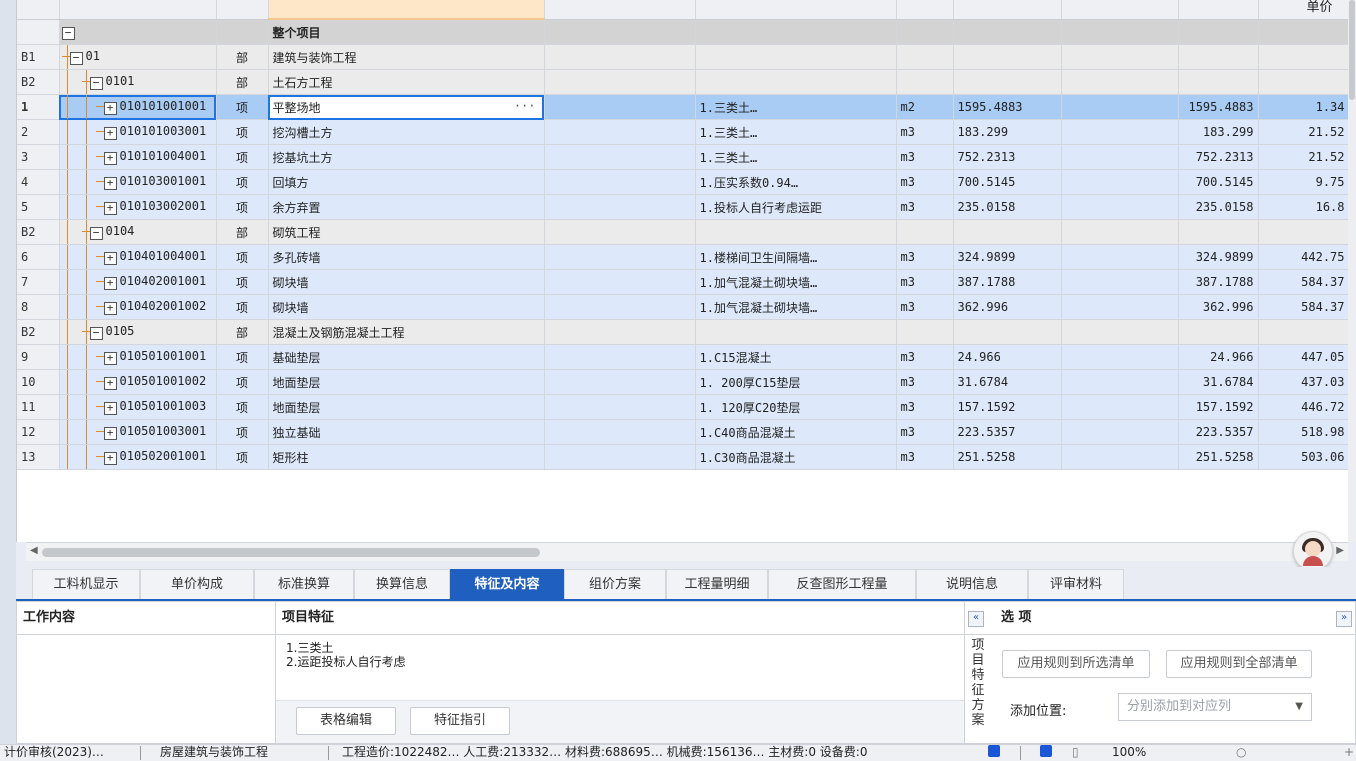  What do you see at coordinates (38, 182) in the screenshot?
I see `row-number-cell: 4` at bounding box center [38, 182].